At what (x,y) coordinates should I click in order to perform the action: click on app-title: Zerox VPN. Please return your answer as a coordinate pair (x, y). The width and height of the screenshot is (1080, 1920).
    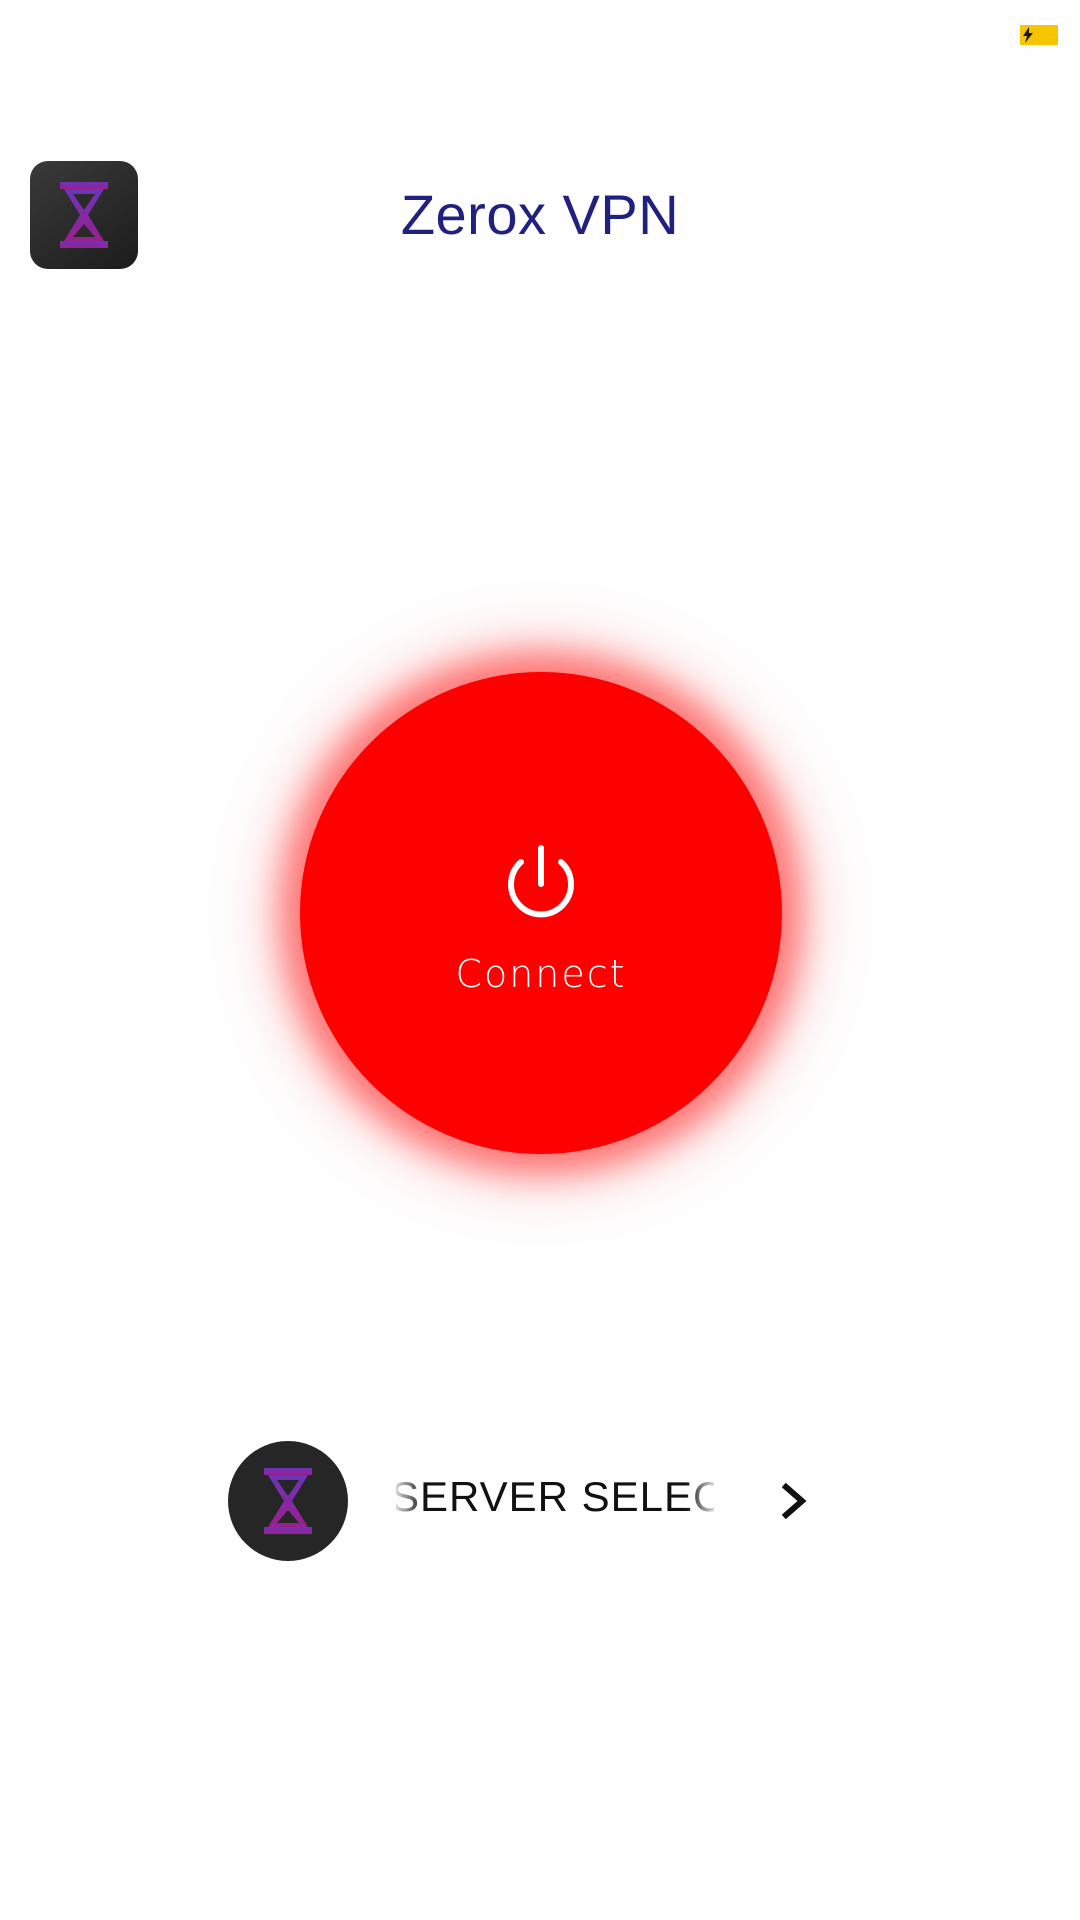
    Looking at the image, I should click on (540, 214).